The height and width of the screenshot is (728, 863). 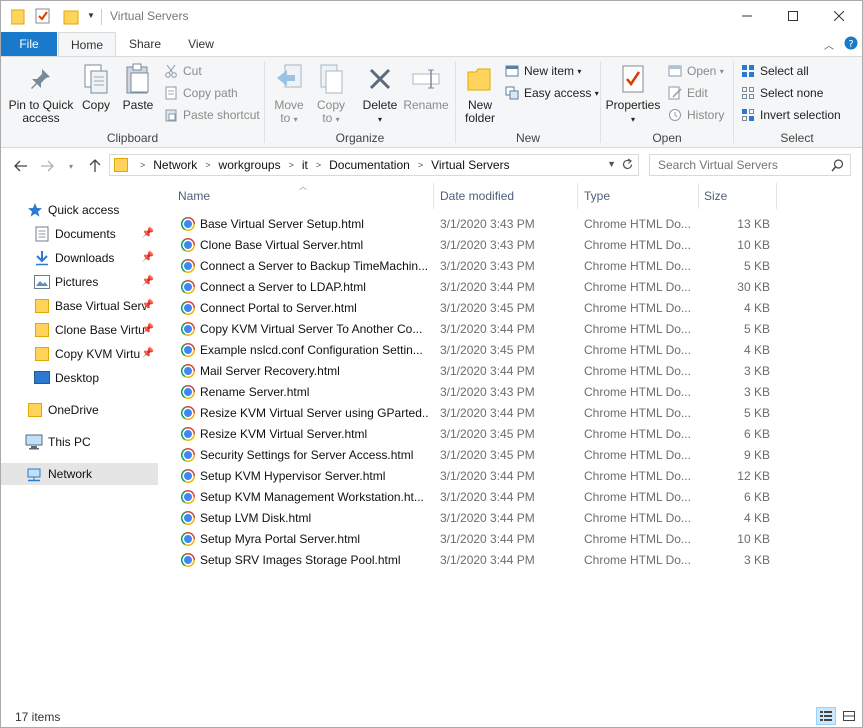 I want to click on breadcrumb-workgroups: workgroups, so click(x=250, y=165).